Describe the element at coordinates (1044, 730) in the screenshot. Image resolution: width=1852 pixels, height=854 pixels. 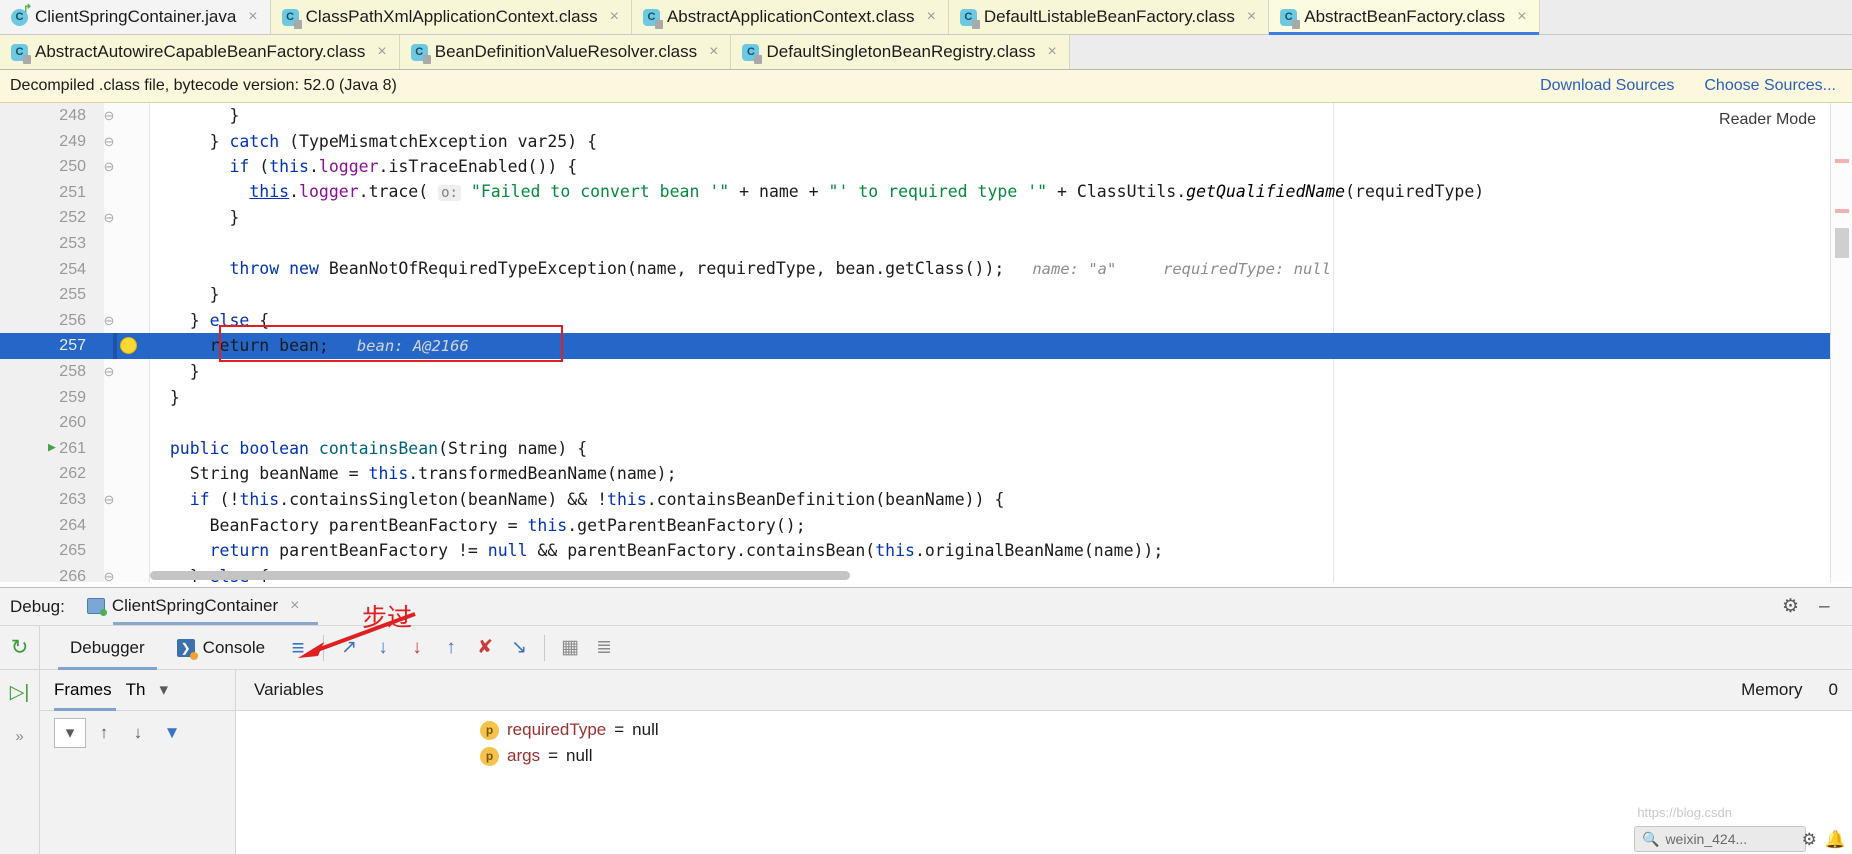
I see `variable-row: p requiredType = null` at that location.